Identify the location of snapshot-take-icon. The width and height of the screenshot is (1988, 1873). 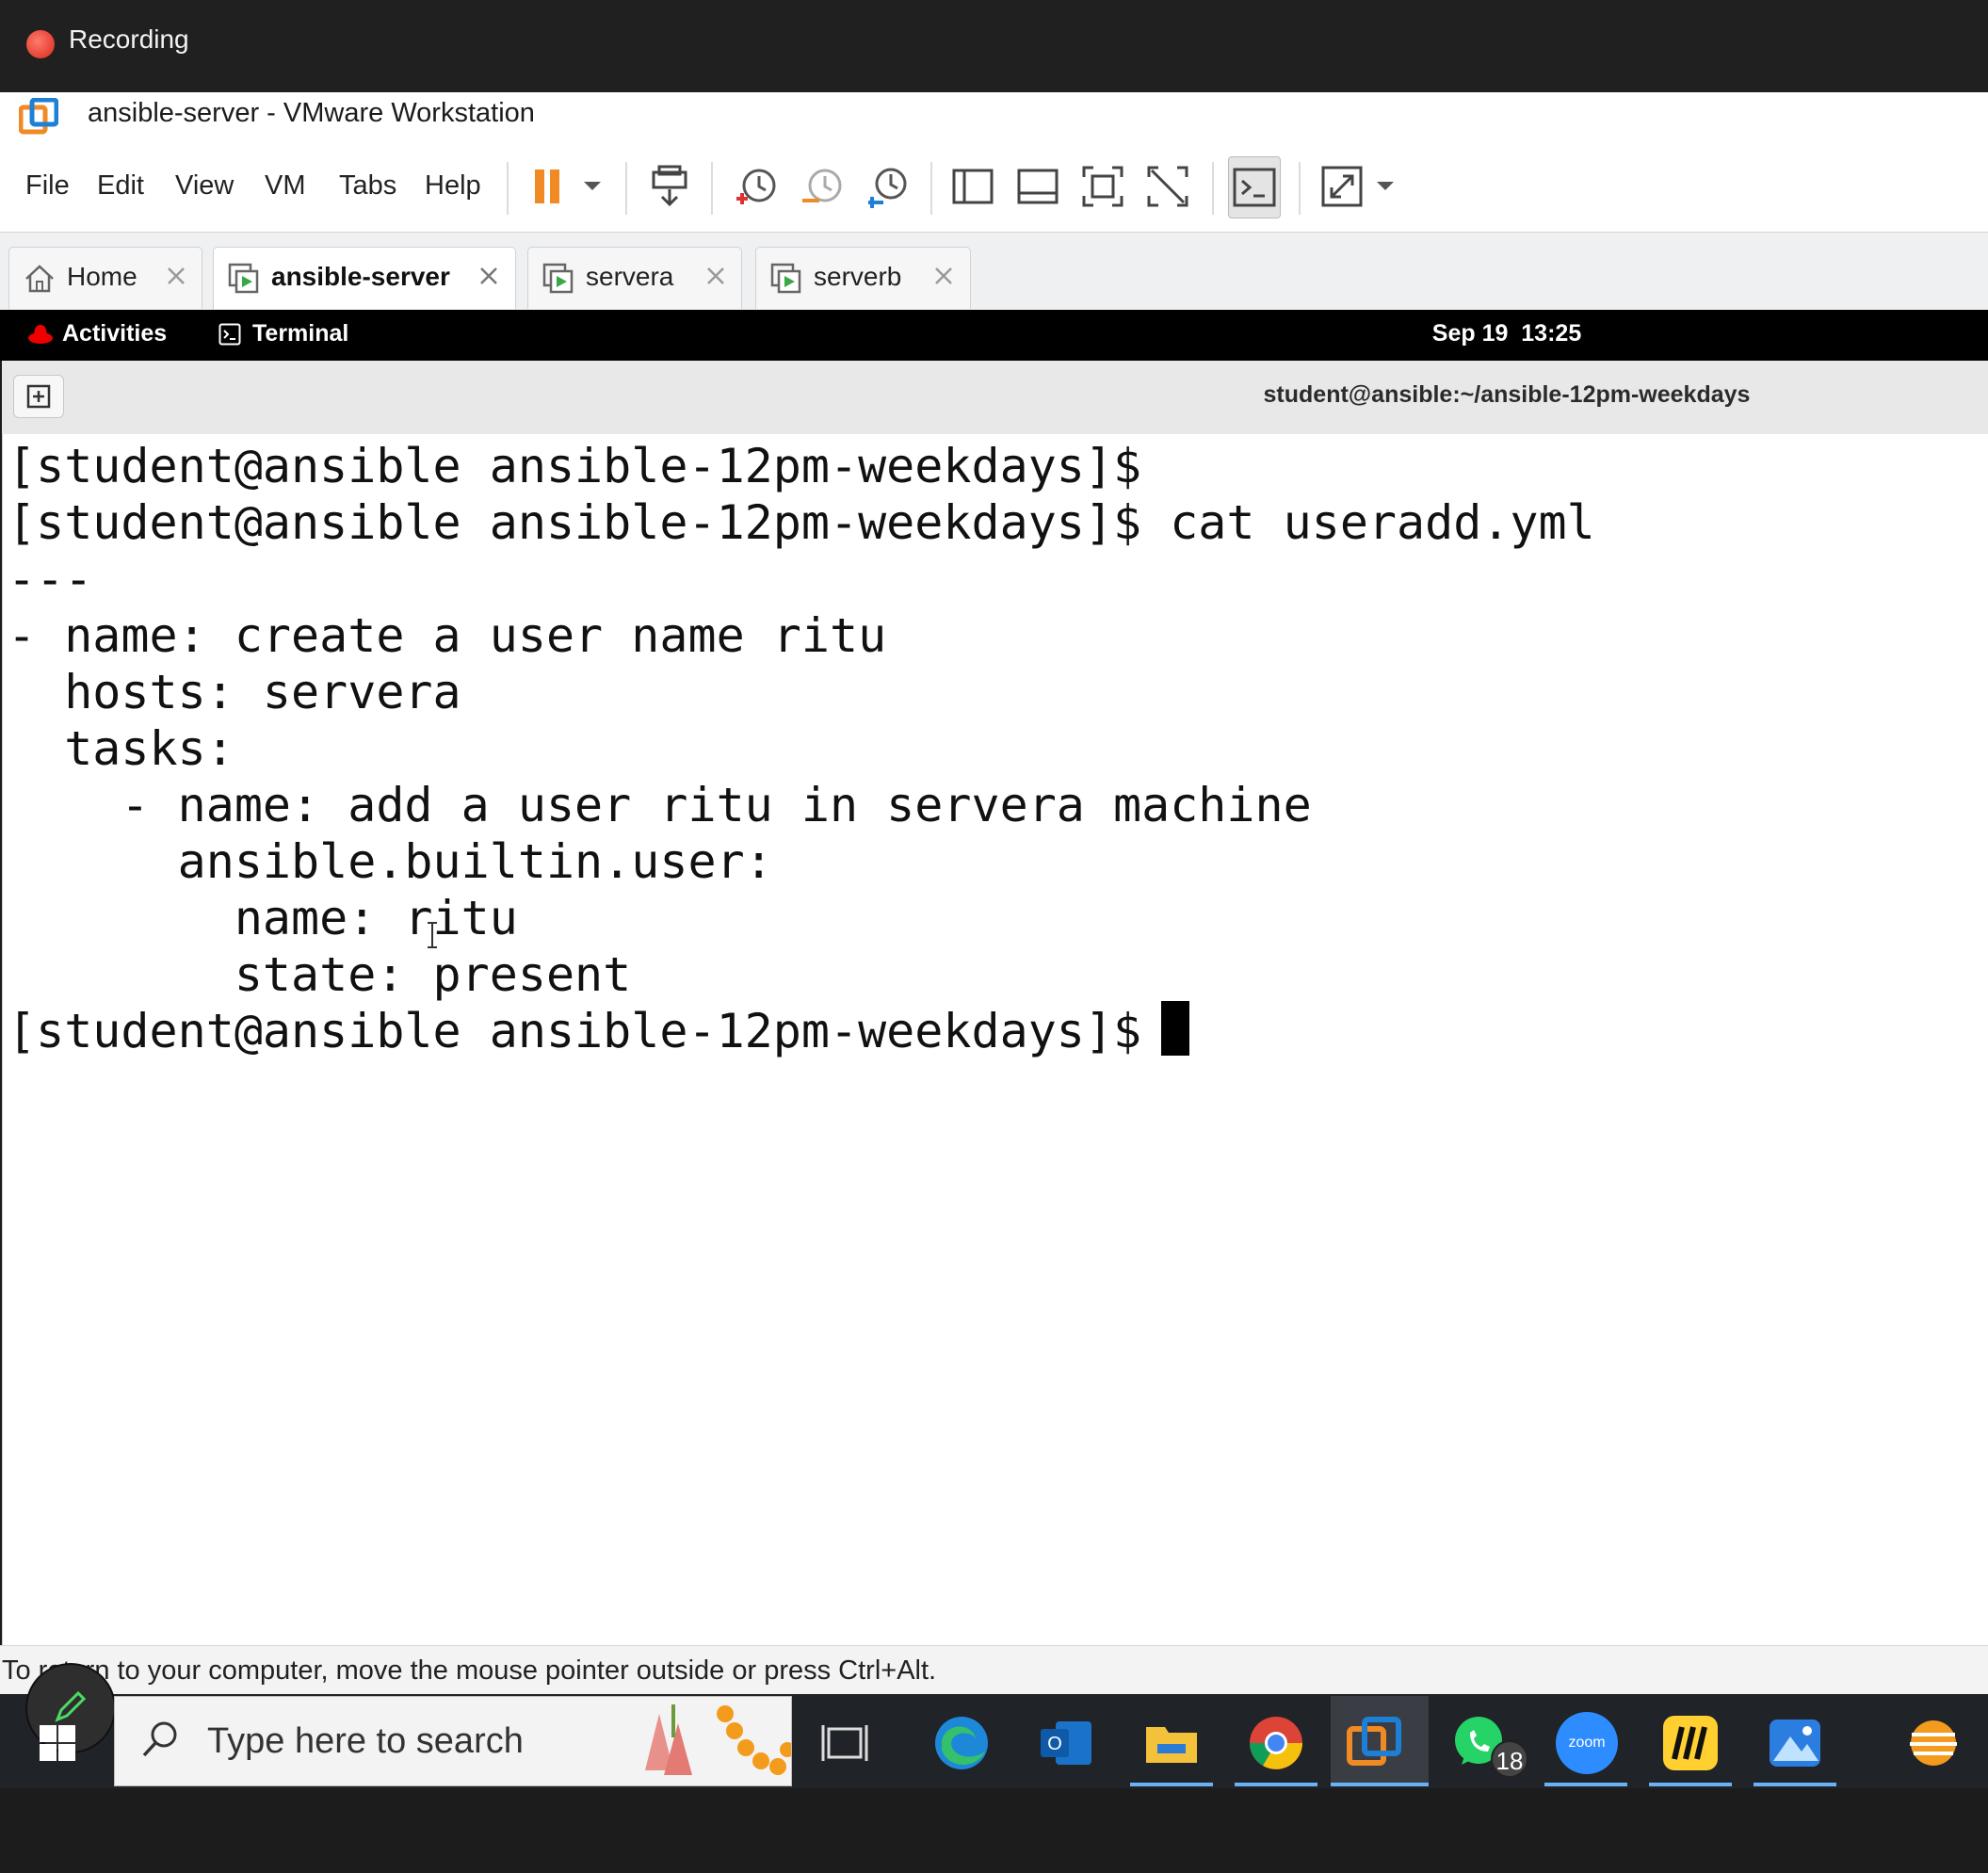
(756, 186).